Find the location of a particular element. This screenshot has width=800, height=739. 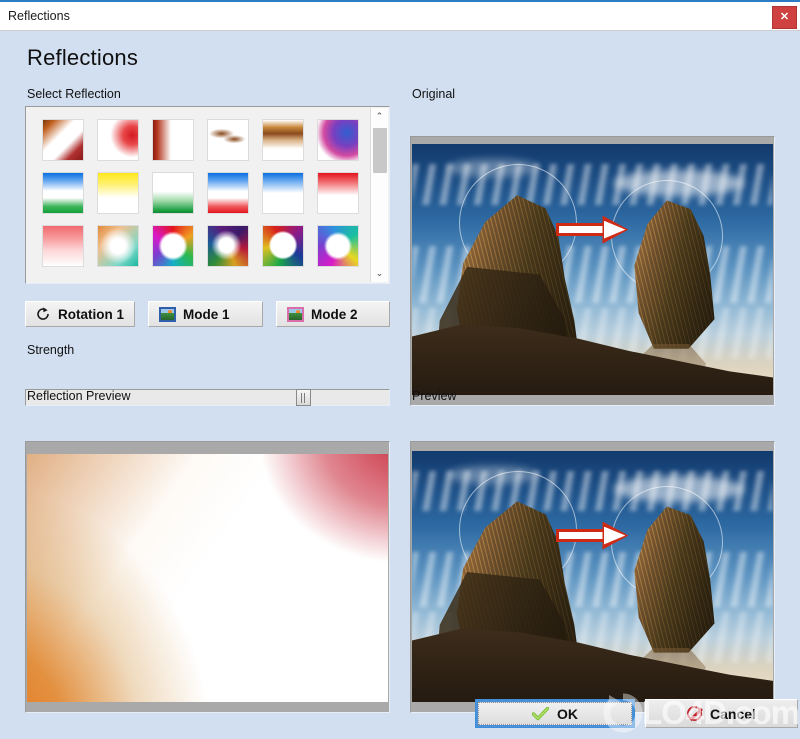

title-bar: Reflections ✕ is located at coordinates (400, 15).